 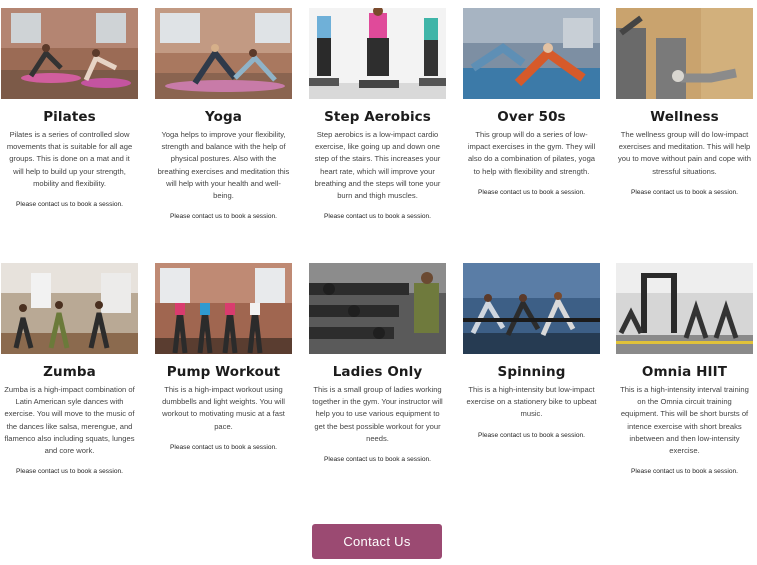 What do you see at coordinates (223, 308) in the screenshot?
I see `pump-workout-photo` at bounding box center [223, 308].